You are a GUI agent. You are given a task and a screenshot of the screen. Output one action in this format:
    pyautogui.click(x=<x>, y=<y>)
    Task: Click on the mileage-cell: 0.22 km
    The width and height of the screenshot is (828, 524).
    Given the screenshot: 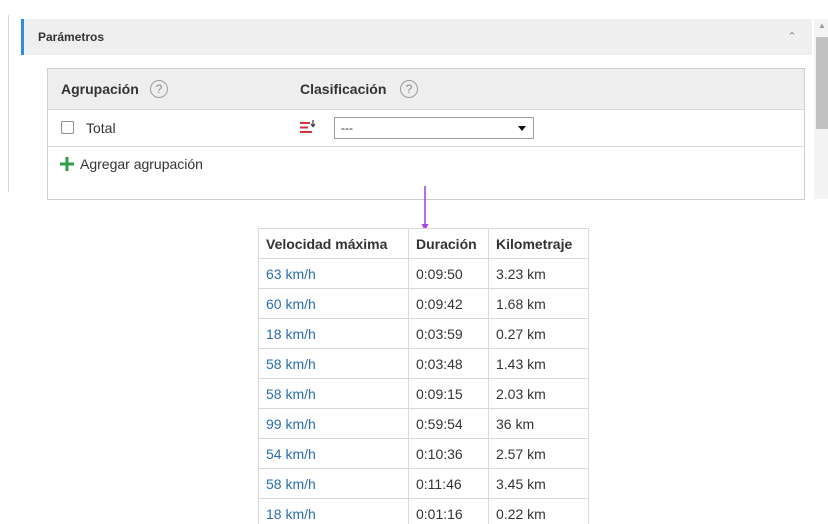 What is the action you would take?
    pyautogui.click(x=538, y=511)
    